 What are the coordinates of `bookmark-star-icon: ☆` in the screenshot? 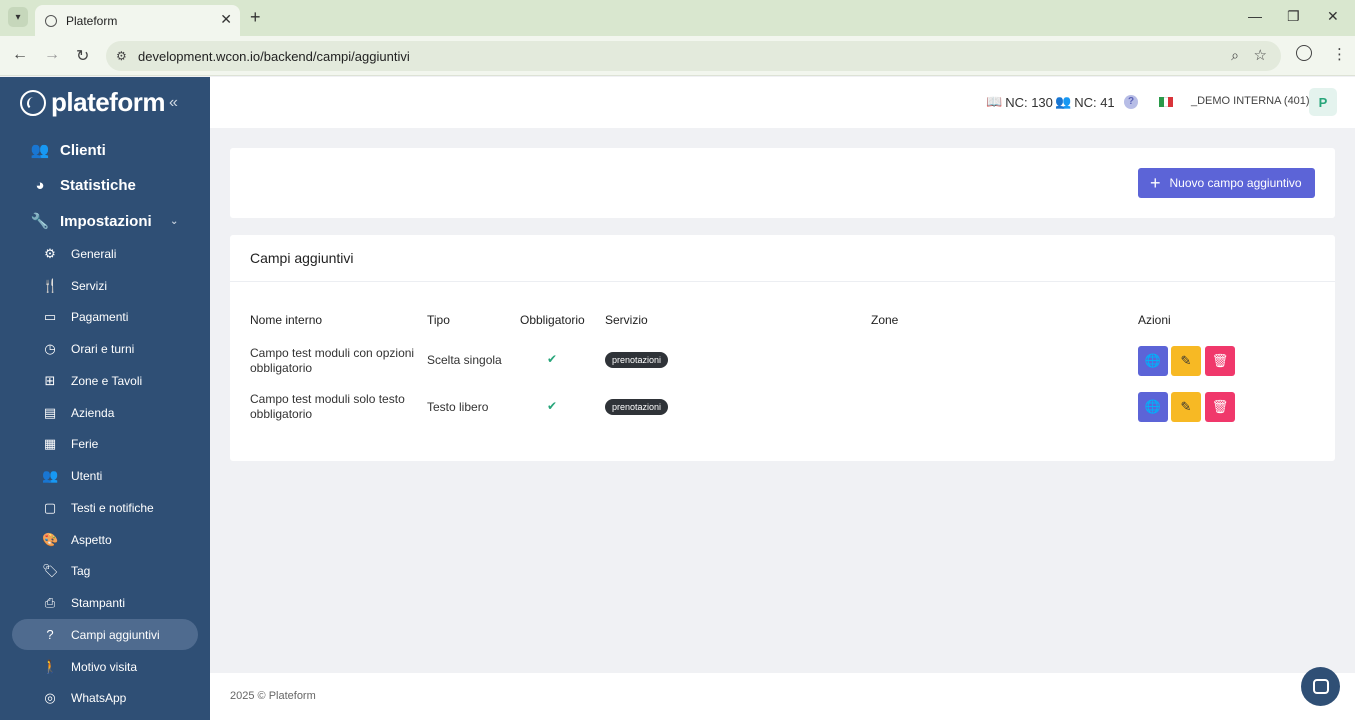 It's located at (1260, 55).